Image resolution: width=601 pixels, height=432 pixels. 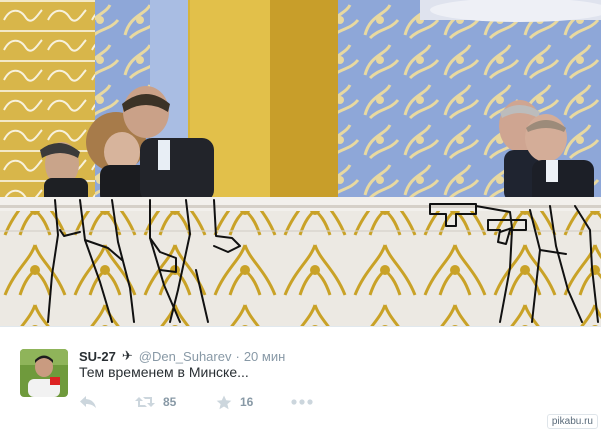 What do you see at coordinates (224, 402) in the screenshot?
I see `star-icon` at bounding box center [224, 402].